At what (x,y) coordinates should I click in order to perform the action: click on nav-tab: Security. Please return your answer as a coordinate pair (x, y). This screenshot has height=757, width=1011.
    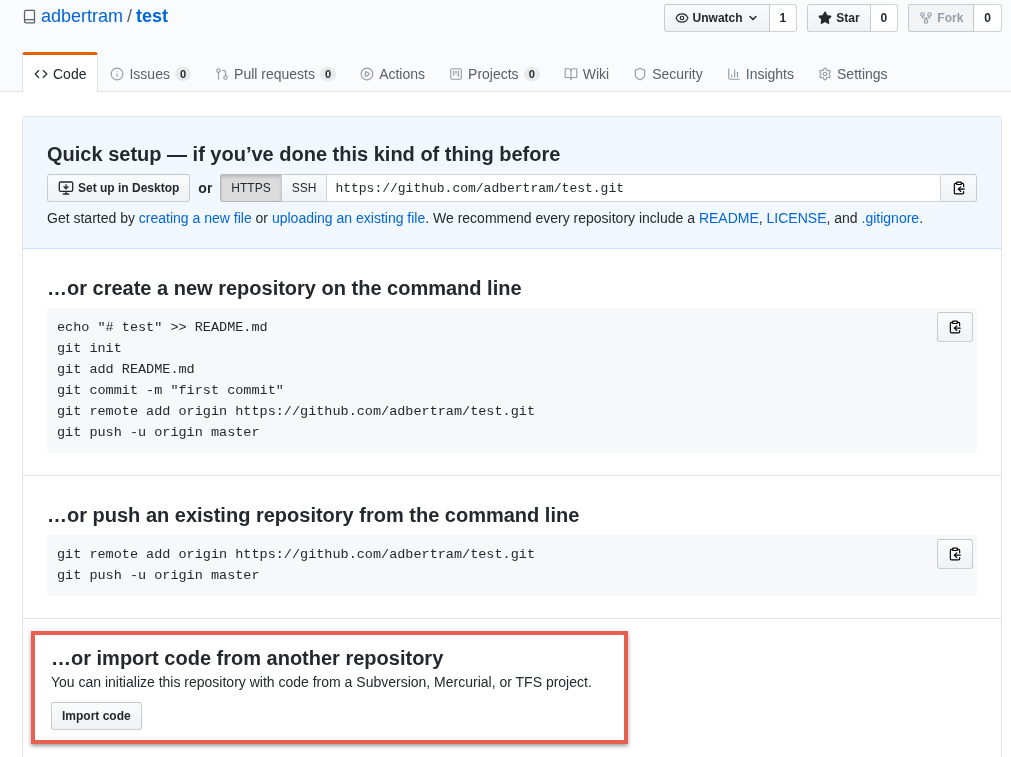
    Looking at the image, I should click on (668, 72).